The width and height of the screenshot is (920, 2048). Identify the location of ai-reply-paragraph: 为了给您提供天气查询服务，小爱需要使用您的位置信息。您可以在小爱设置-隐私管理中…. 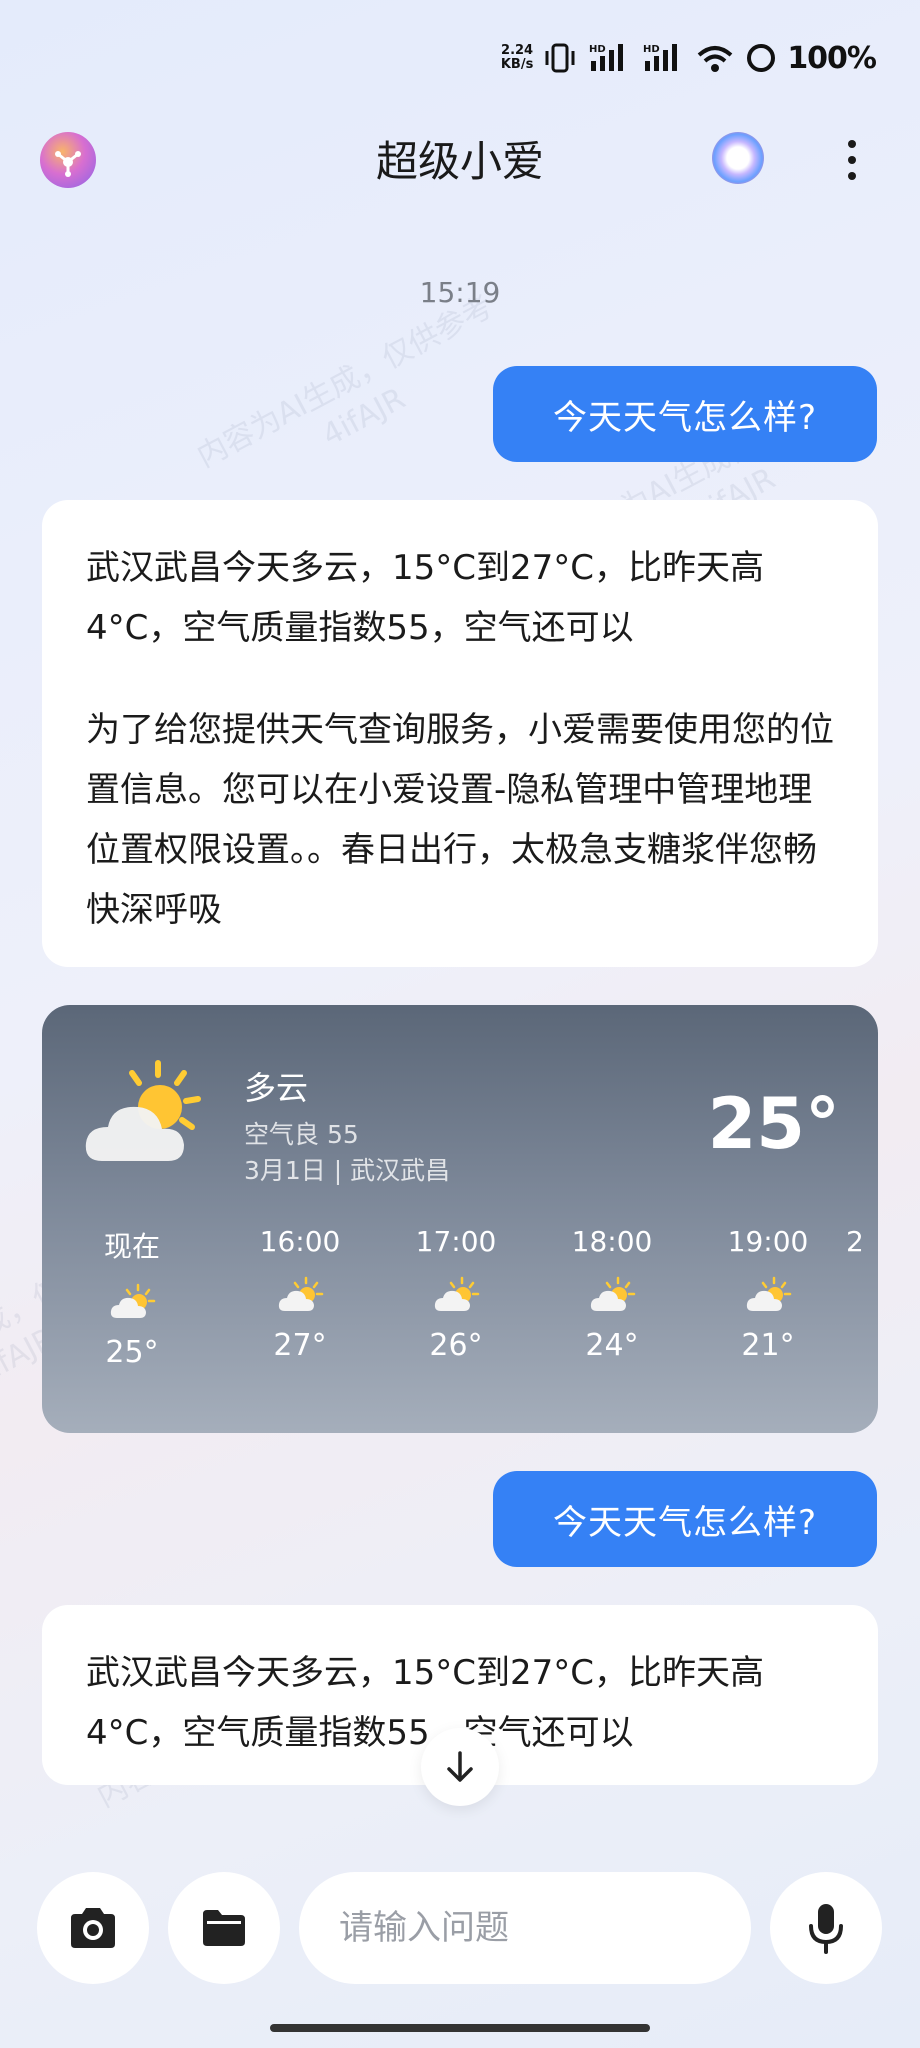
(460, 820).